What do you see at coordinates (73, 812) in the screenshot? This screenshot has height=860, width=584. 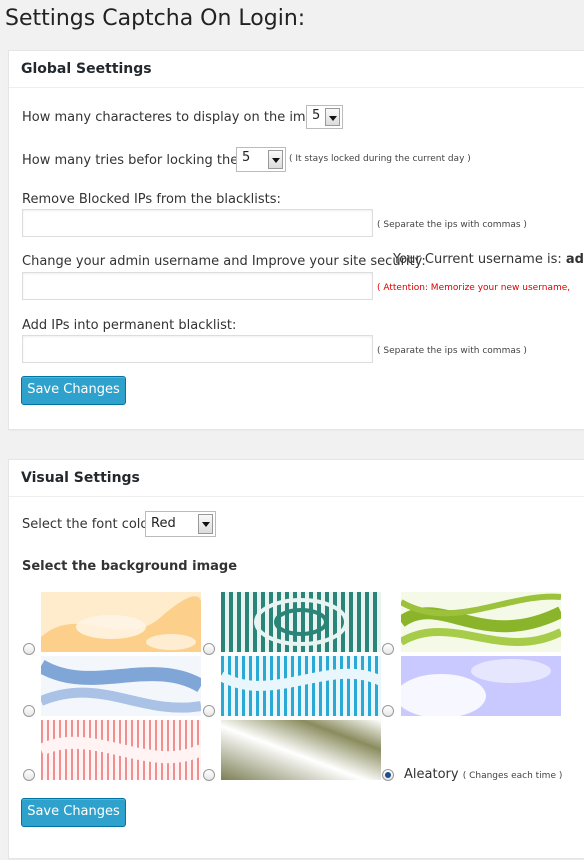 I see `visual-save-button: Save Changes` at bounding box center [73, 812].